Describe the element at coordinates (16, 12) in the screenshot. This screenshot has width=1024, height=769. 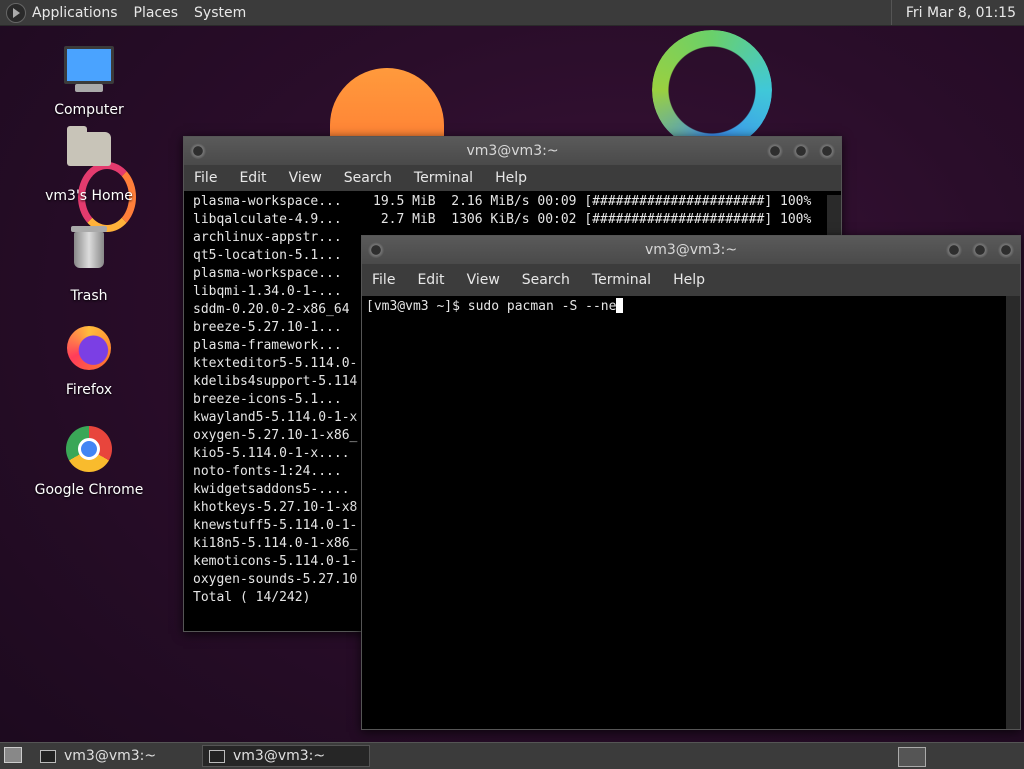
I see `main-menu-logo-icon` at that location.